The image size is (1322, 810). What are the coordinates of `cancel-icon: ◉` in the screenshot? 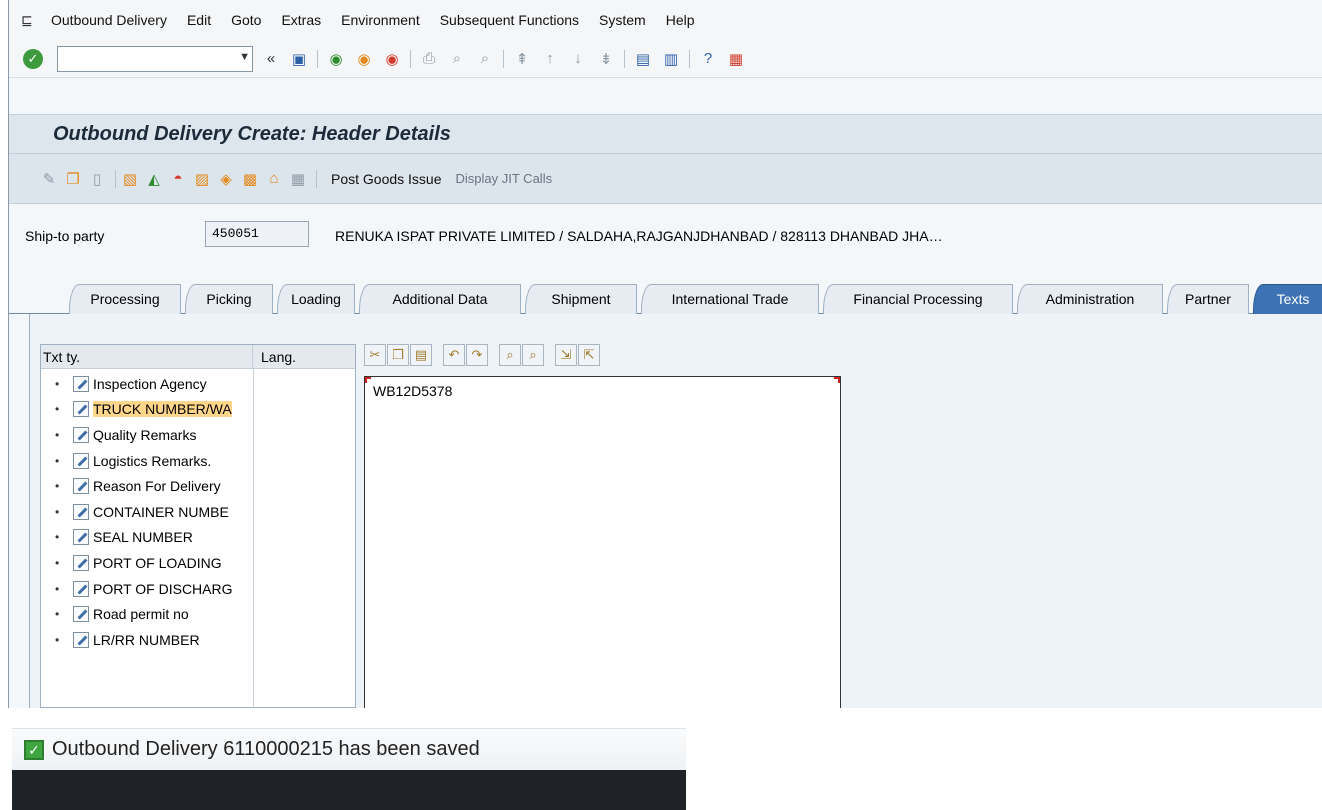 It's located at (392, 59).